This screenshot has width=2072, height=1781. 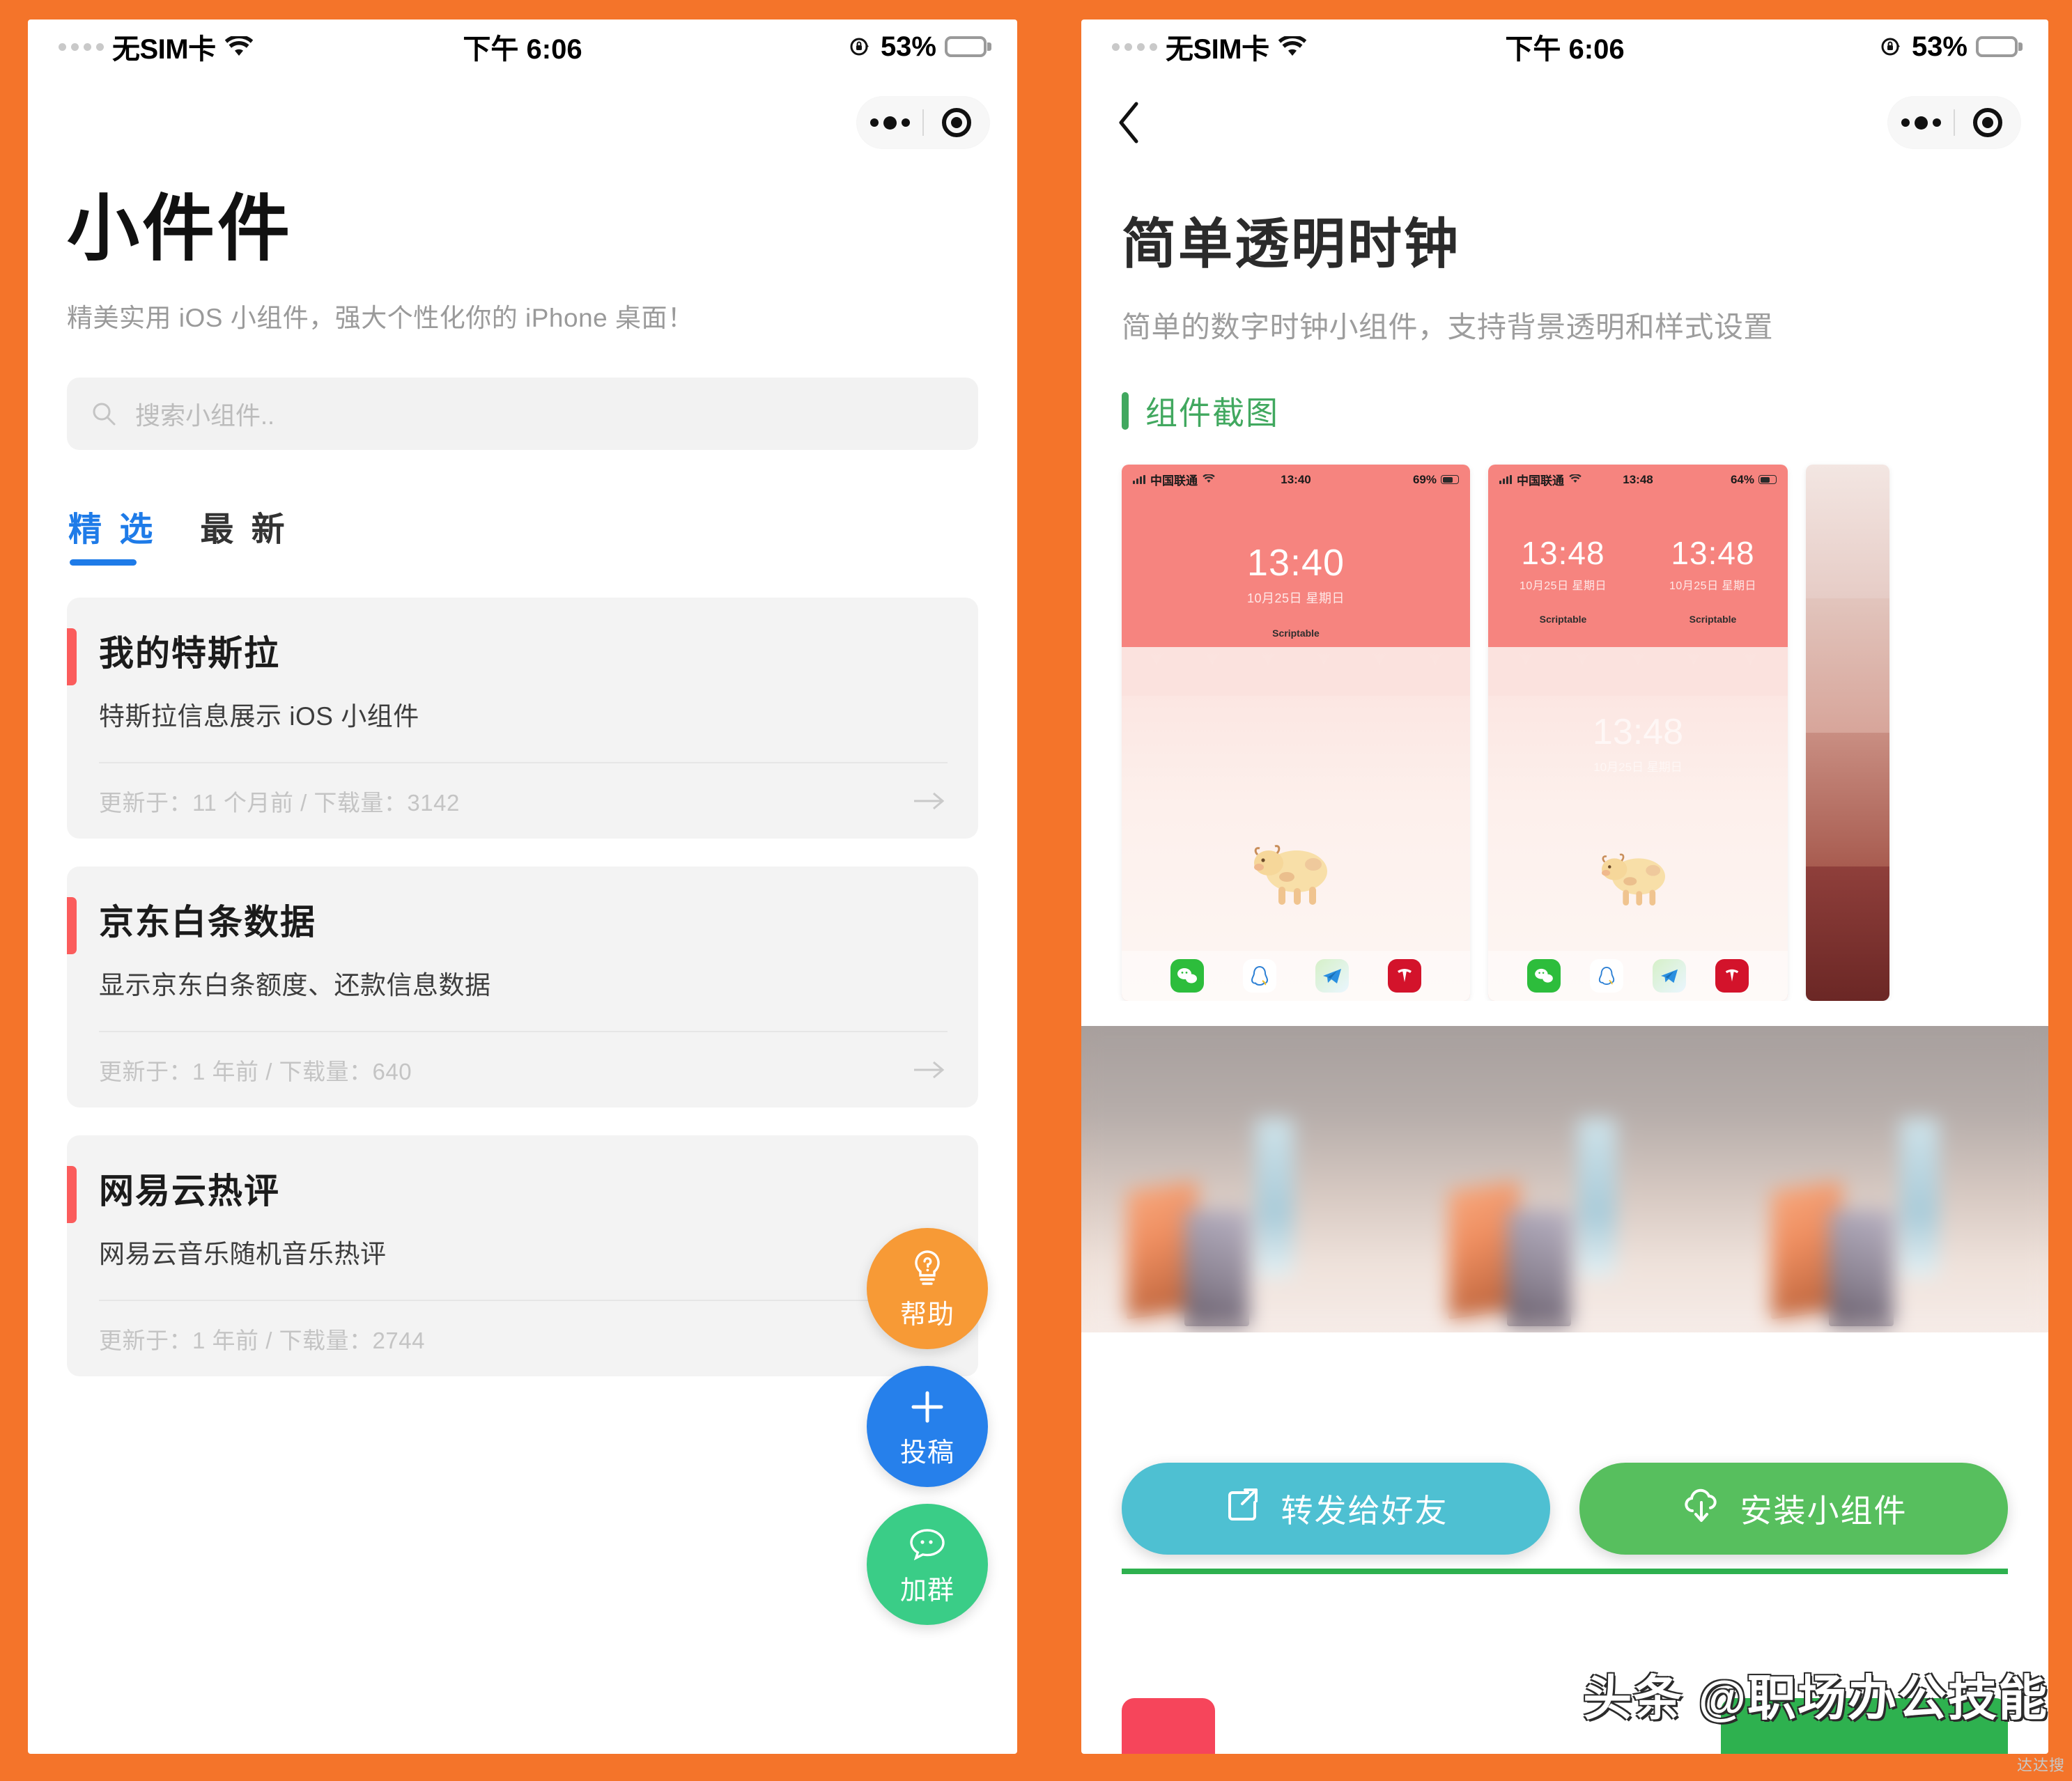 What do you see at coordinates (927, 1315) in the screenshot?
I see `help-fab-label: 帮助` at bounding box center [927, 1315].